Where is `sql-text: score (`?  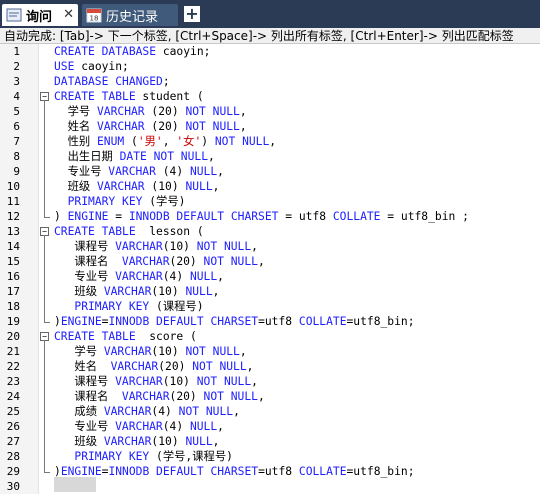
sql-text: score ( is located at coordinates (169, 336).